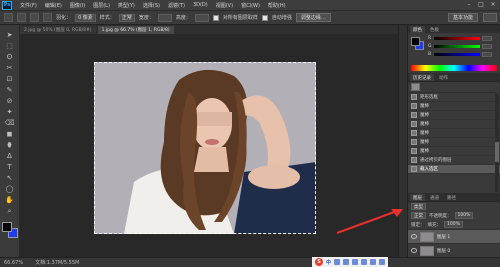 This screenshot has width=500, height=267. Describe the element at coordinates (277, 5) in the screenshot. I see `menu-help: 帮助(H)` at that location.